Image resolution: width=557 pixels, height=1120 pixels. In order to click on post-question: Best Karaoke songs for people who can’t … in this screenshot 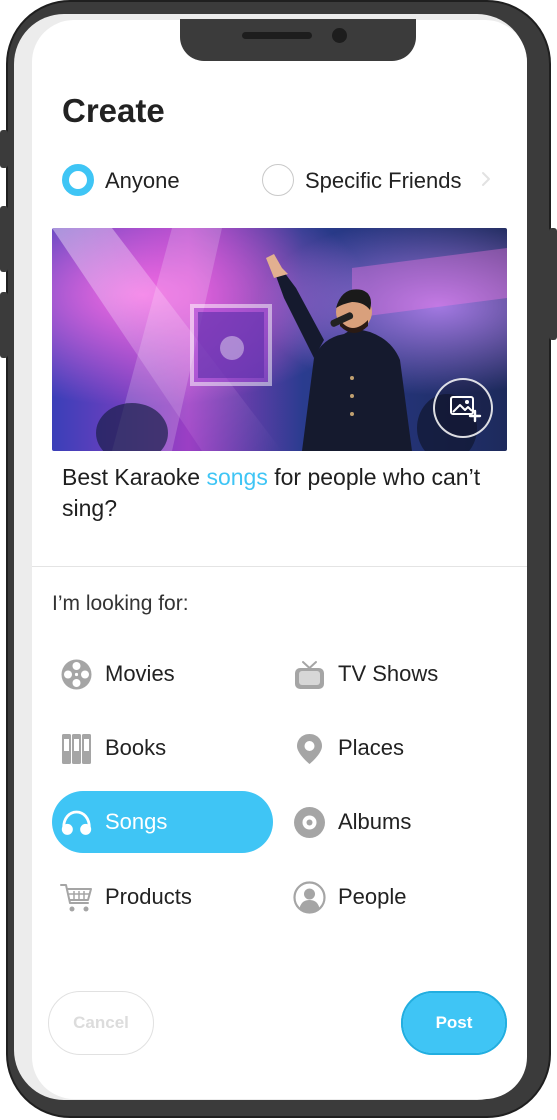, I will do `click(277, 493)`.